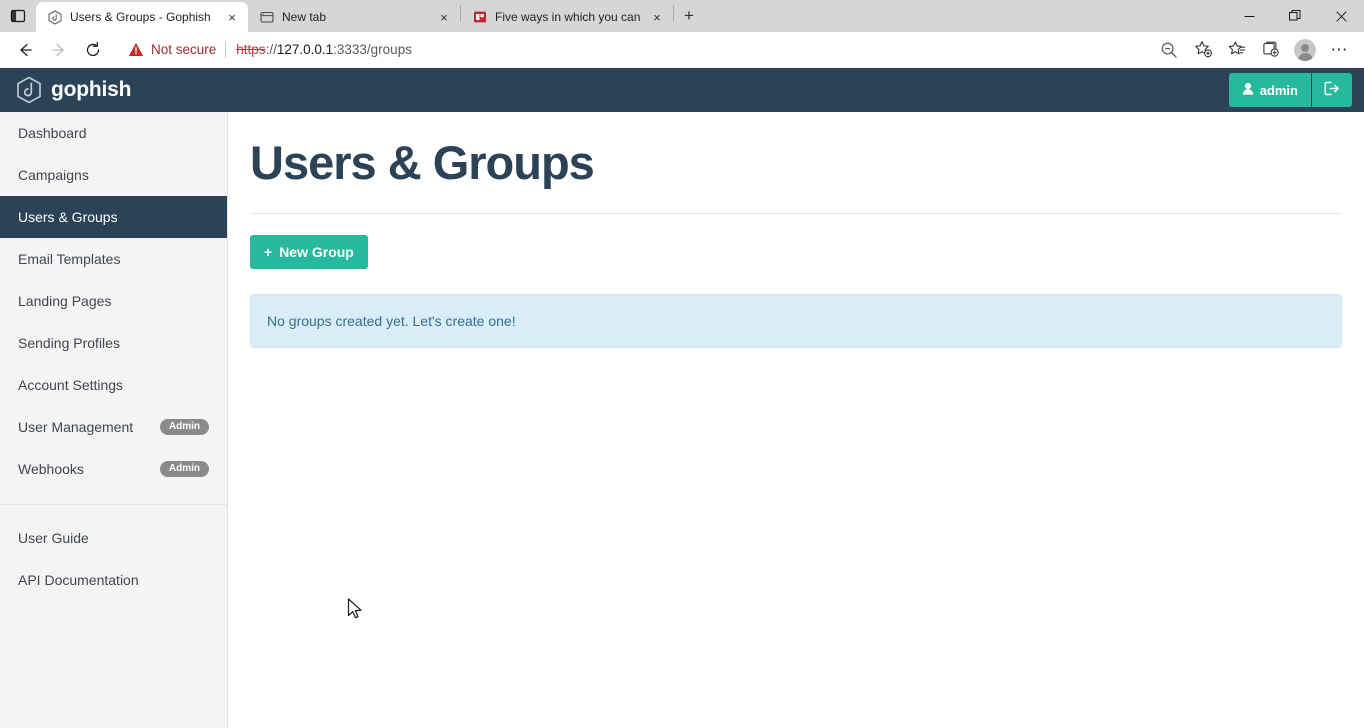 Image resolution: width=1364 pixels, height=728 pixels. What do you see at coordinates (1341, 16) in the screenshot?
I see `window-close-button` at bounding box center [1341, 16].